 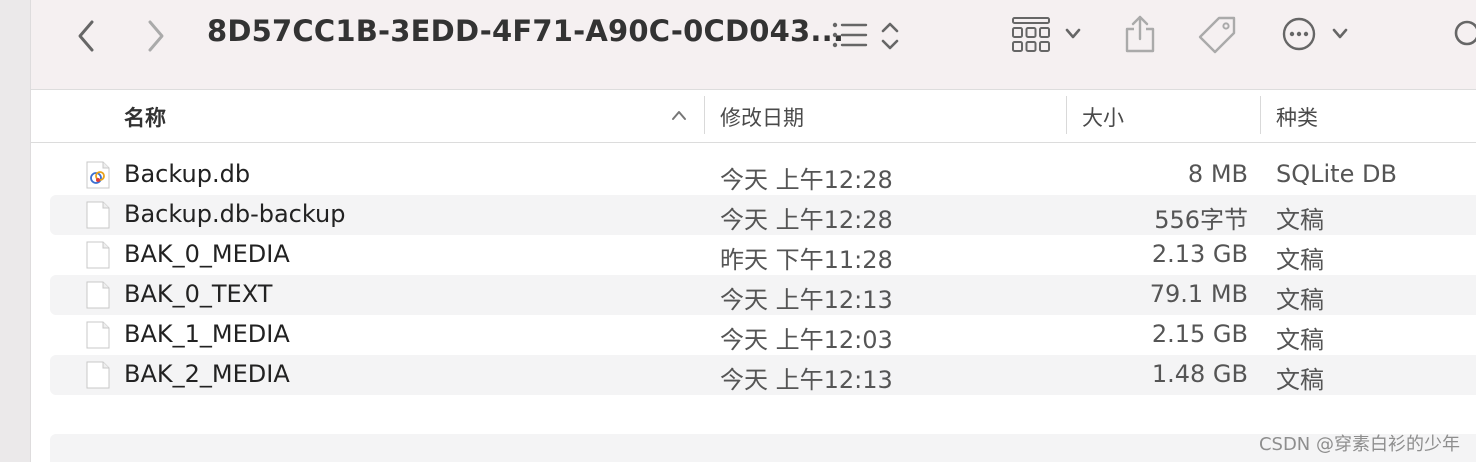 I want to click on column-header-row: 名称 修改日期 大小 种类, so click(x=753, y=116).